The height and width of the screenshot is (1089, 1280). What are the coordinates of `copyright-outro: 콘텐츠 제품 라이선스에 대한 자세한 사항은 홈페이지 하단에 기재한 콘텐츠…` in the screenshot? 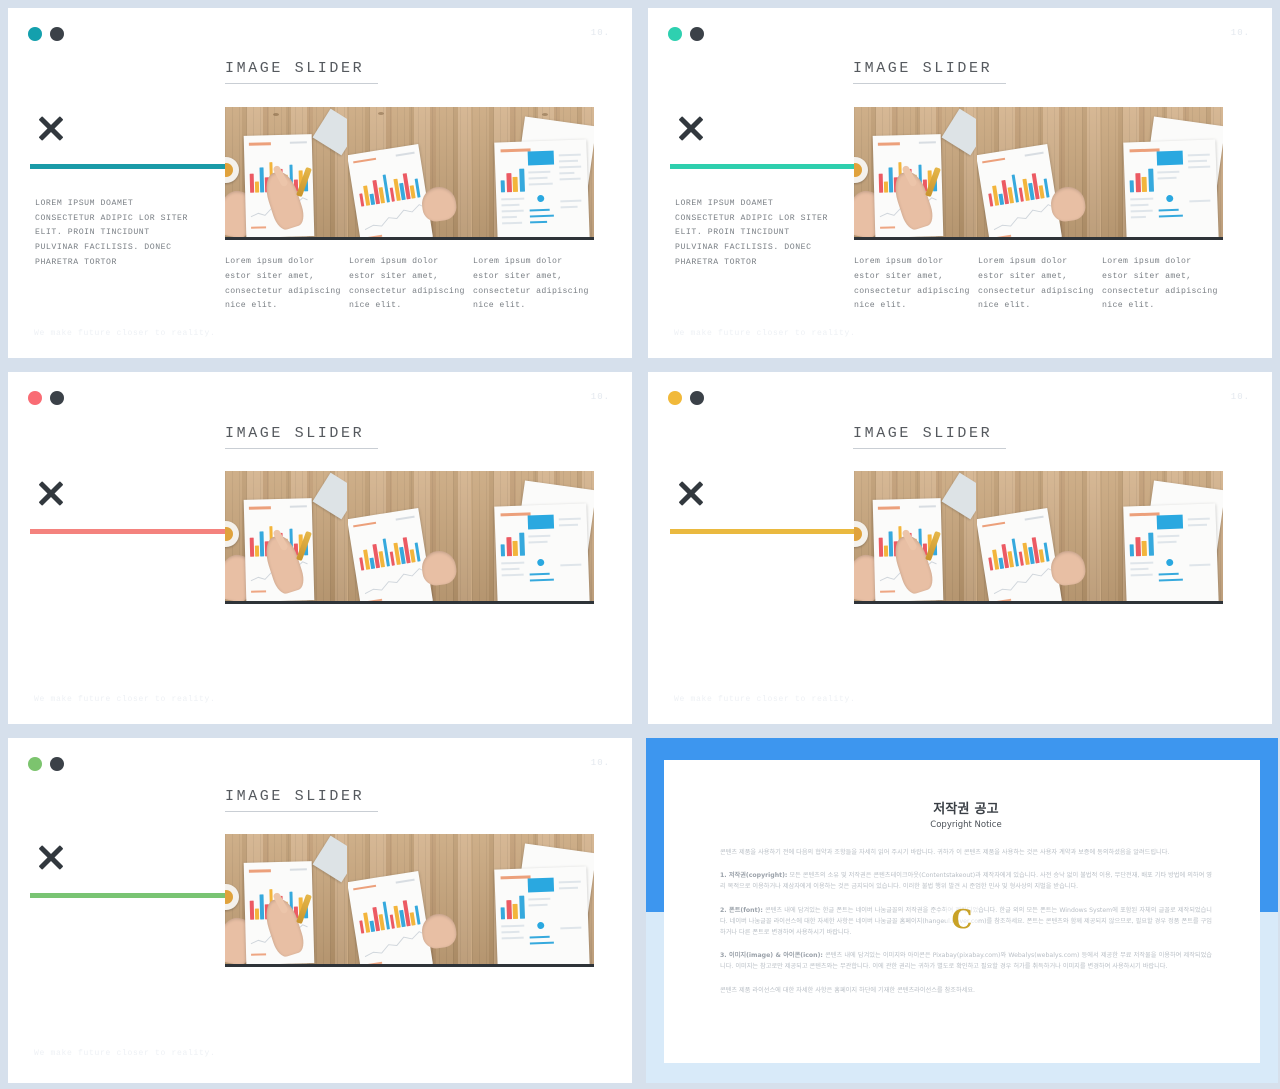 It's located at (848, 990).